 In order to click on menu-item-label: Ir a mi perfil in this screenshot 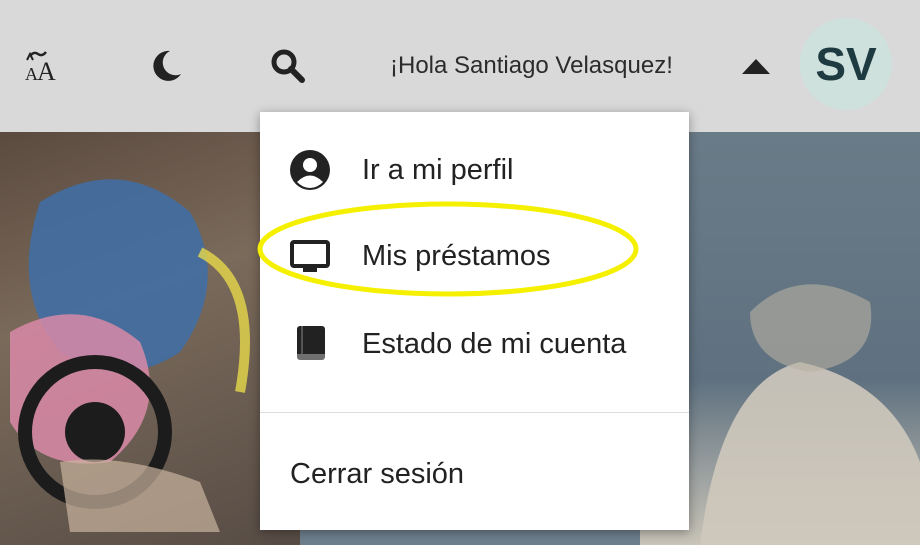, I will do `click(438, 169)`.